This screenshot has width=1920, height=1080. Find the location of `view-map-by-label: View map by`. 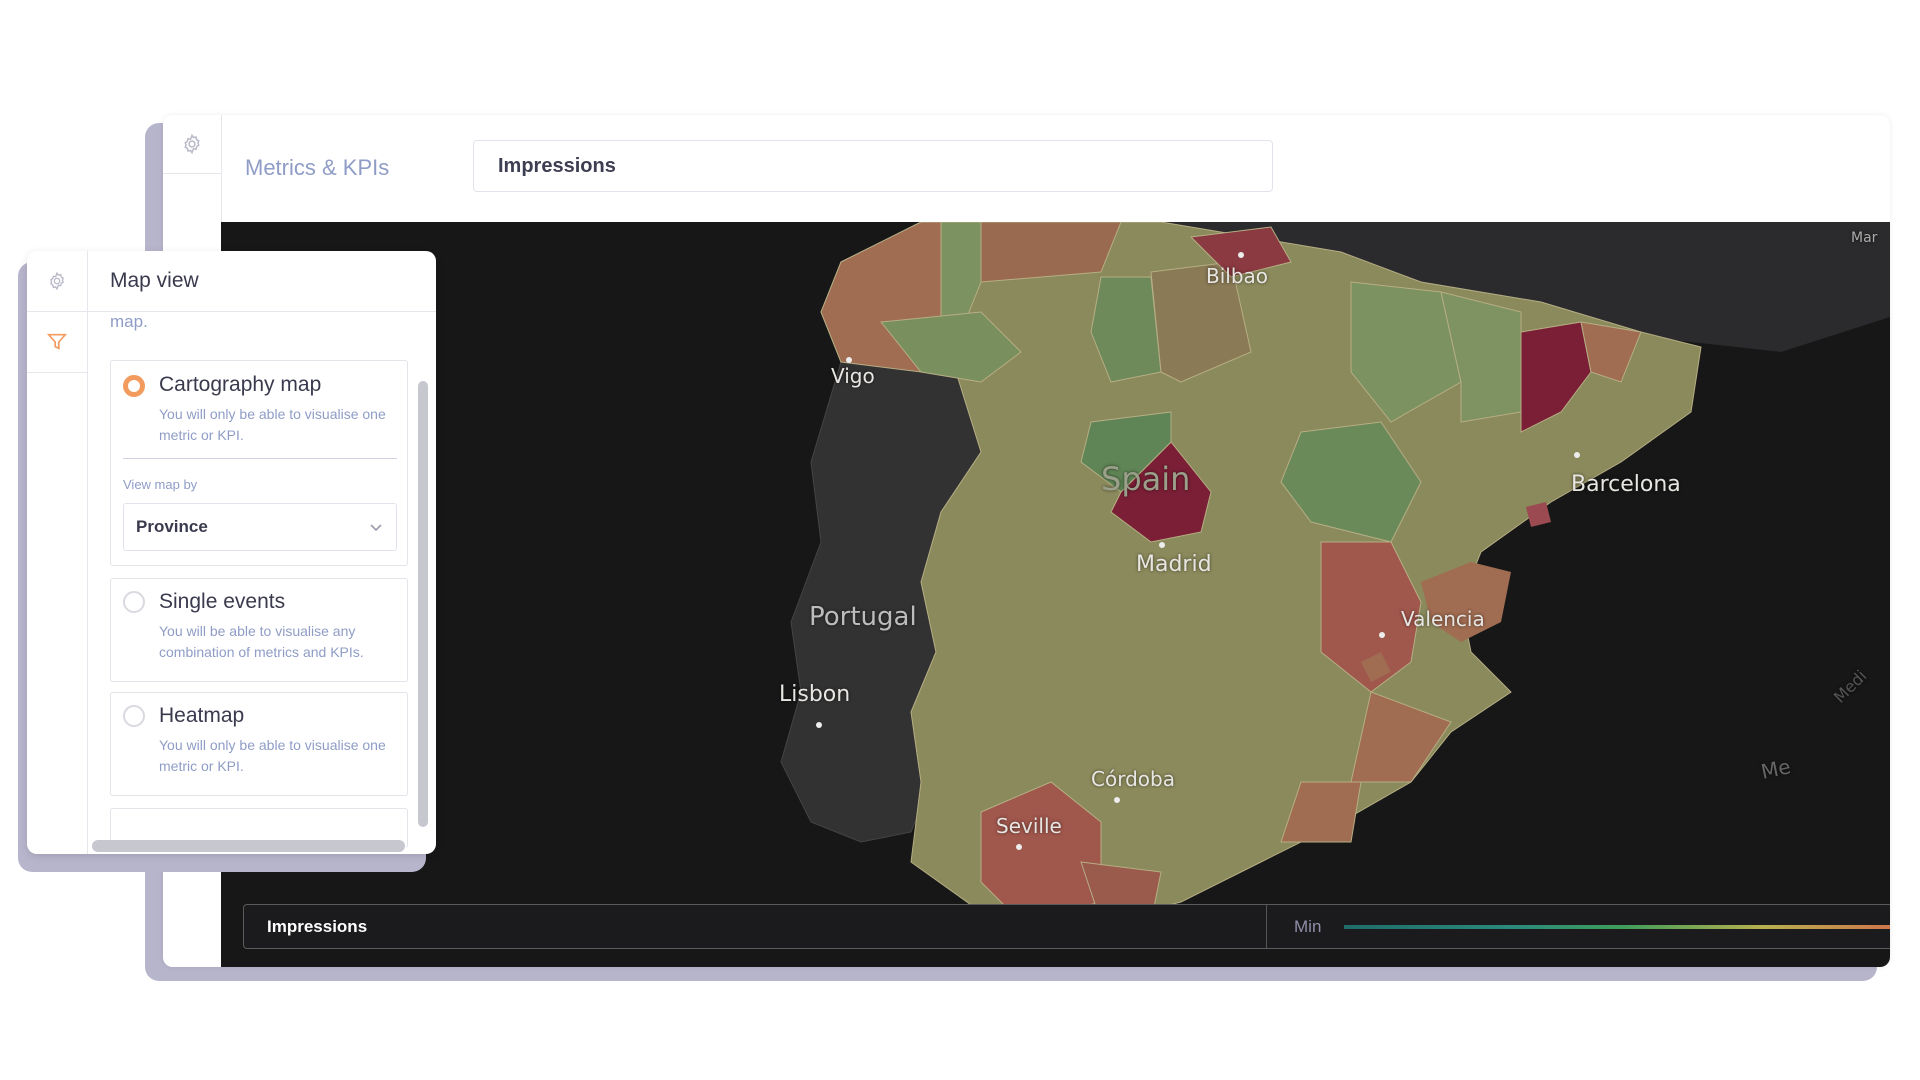

view-map-by-label: View map by is located at coordinates (160, 484).